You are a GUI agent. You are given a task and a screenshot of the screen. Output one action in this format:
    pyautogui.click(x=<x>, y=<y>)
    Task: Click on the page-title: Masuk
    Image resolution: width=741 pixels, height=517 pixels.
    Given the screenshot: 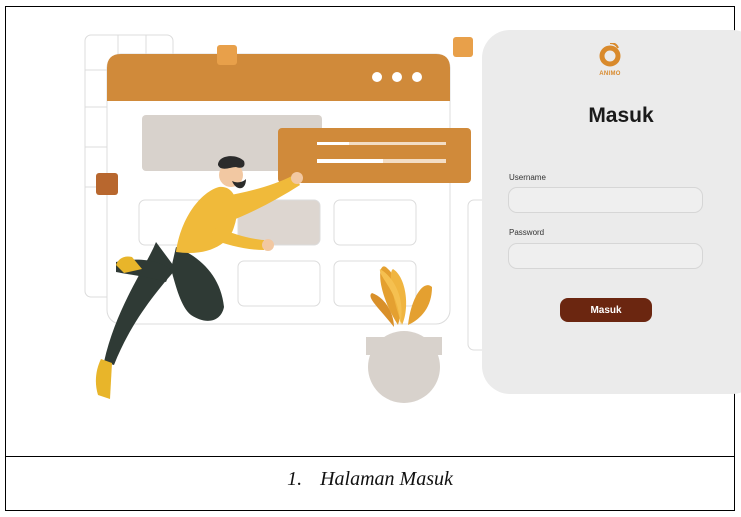 What is the action you would take?
    pyautogui.click(x=621, y=115)
    